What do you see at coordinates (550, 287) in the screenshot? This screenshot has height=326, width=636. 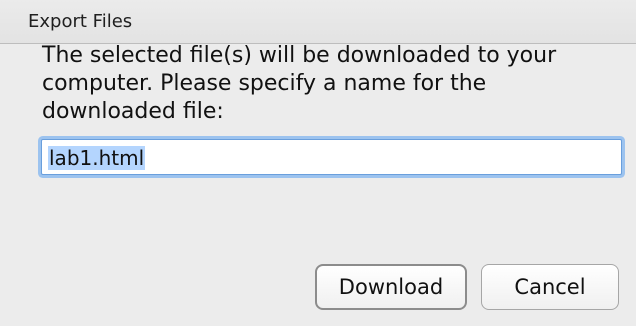 I see `cancel-button: Cancel` at bounding box center [550, 287].